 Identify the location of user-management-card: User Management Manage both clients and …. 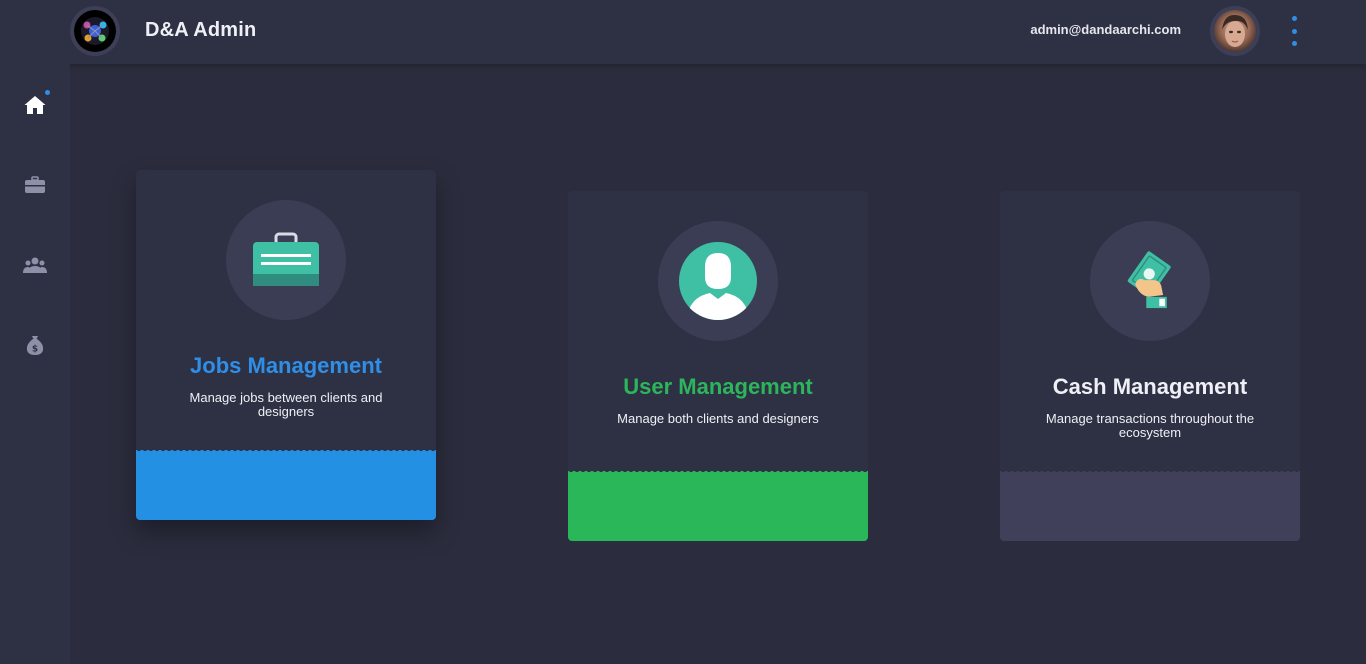
(718, 366).